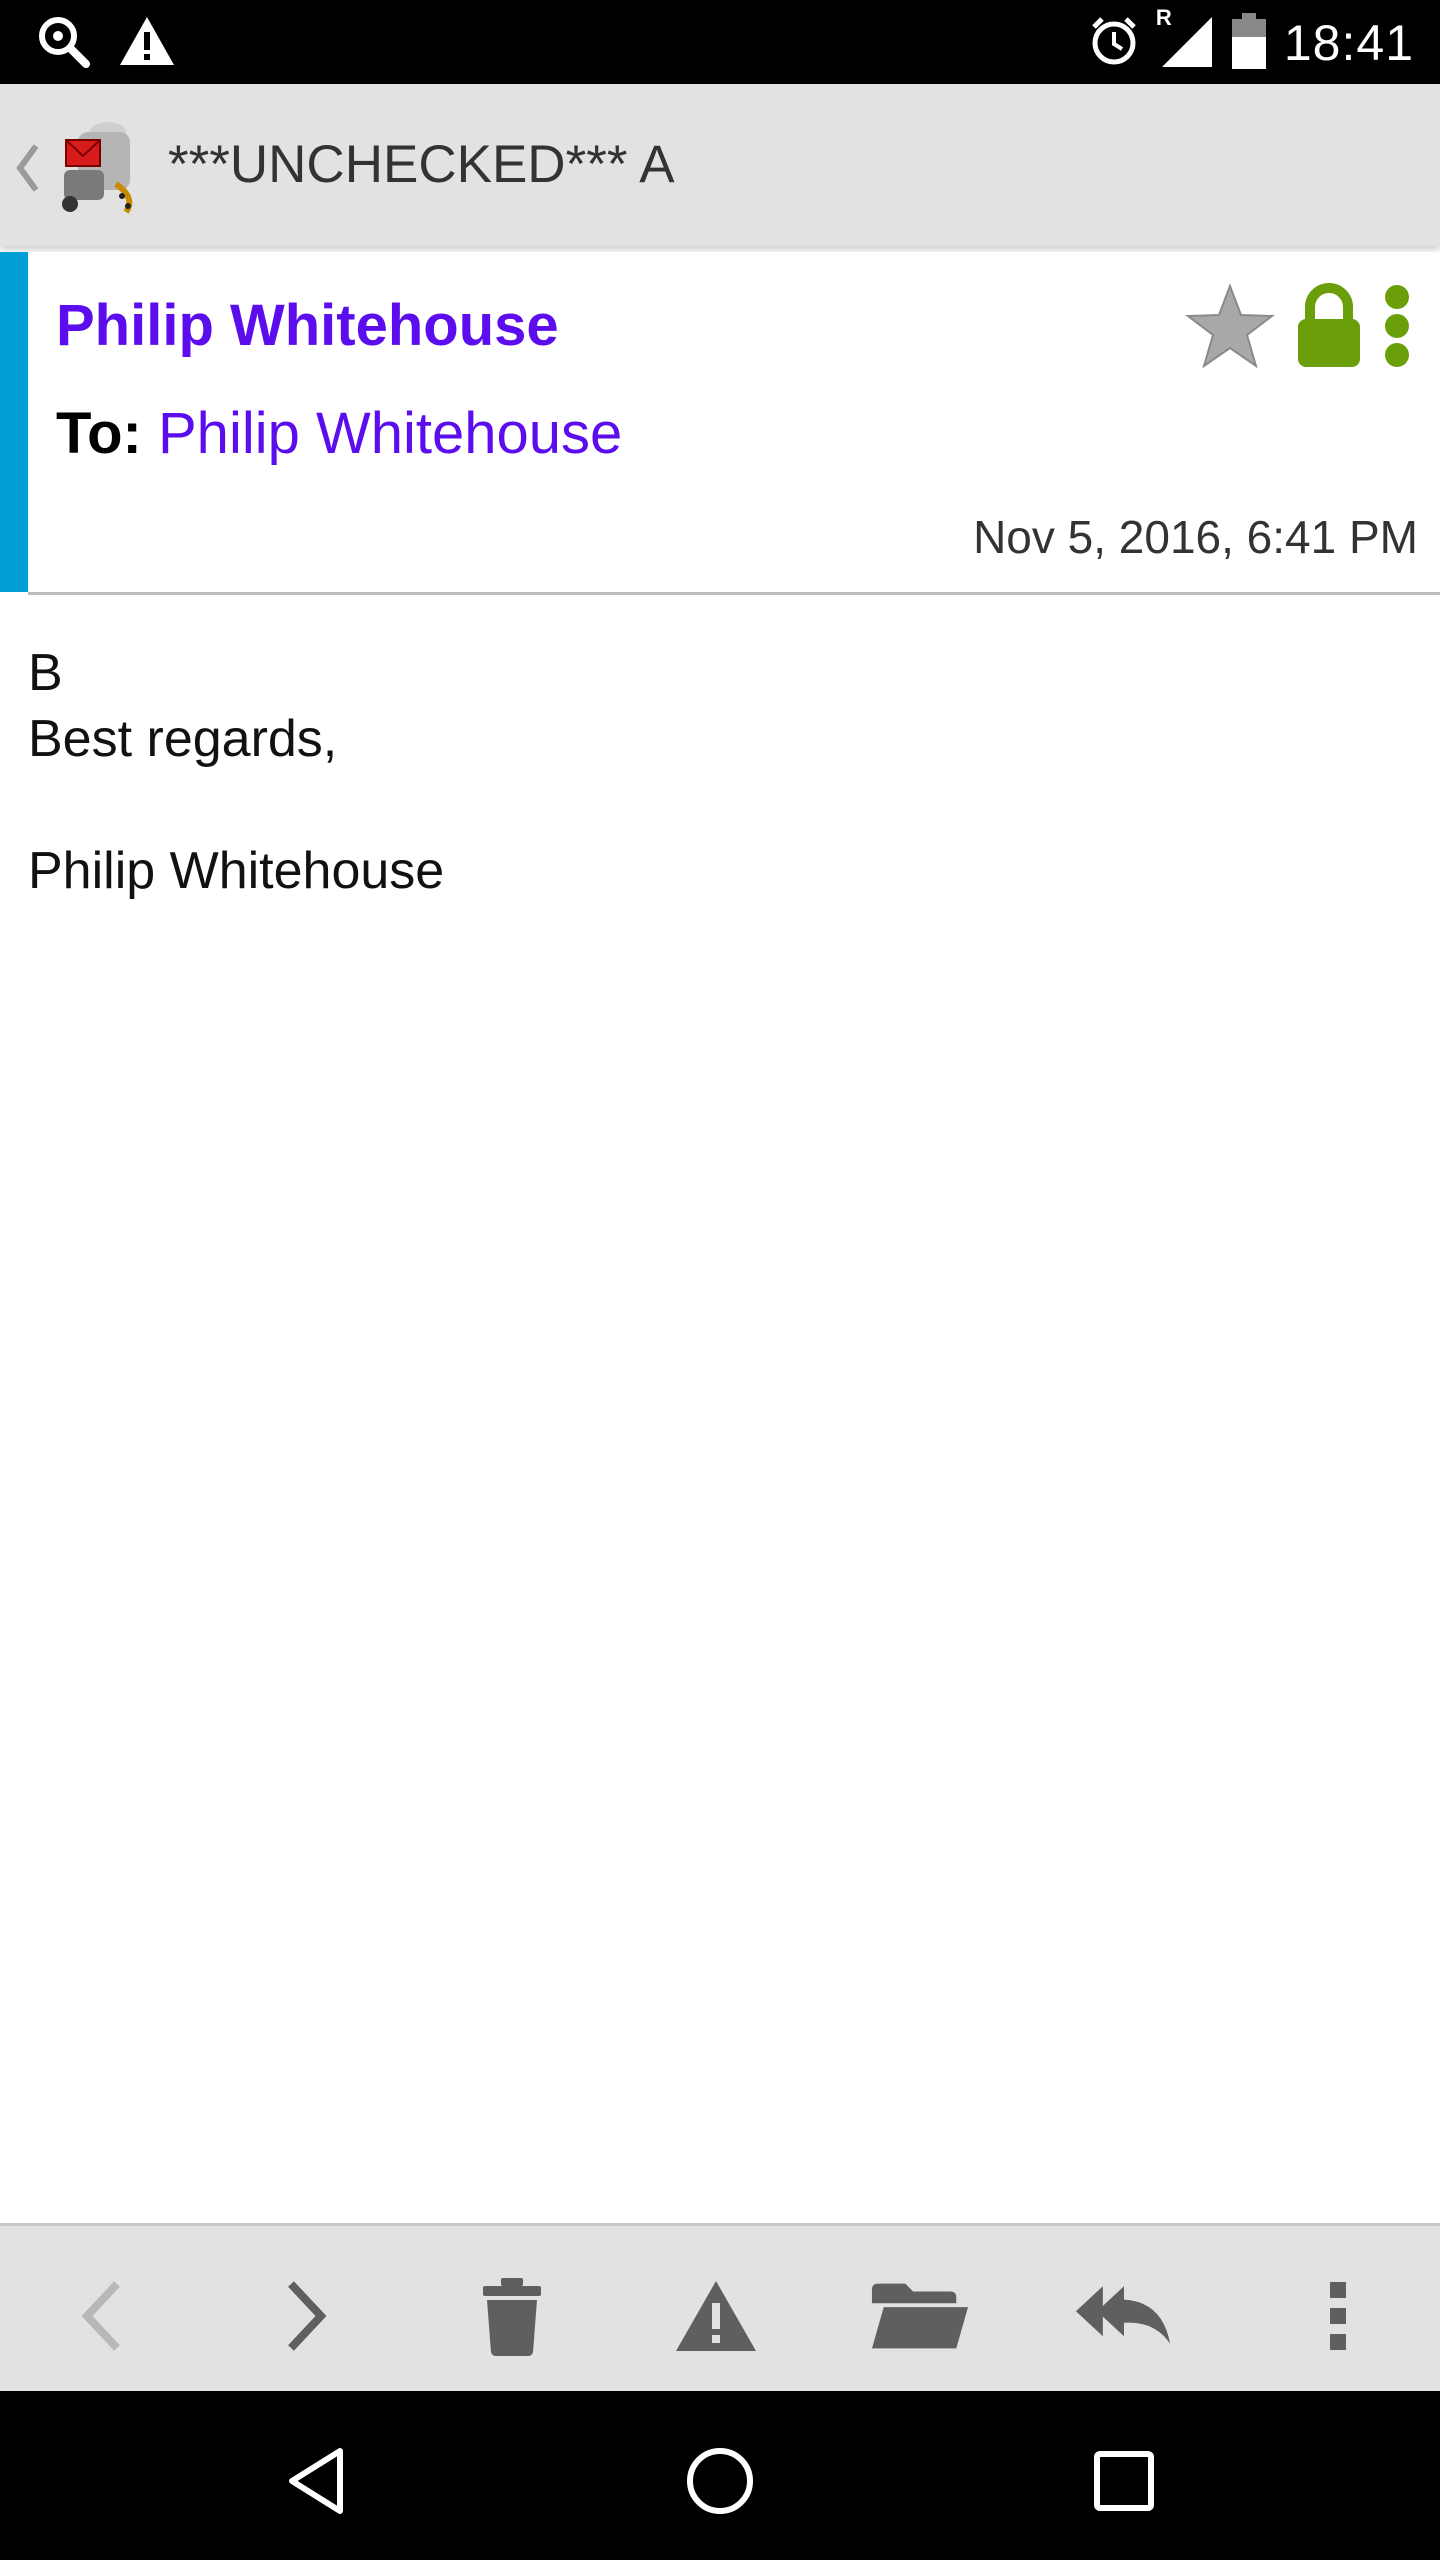 Image resolution: width=1440 pixels, height=2560 pixels. What do you see at coordinates (920, 2316) in the screenshot?
I see `move-folder-icon` at bounding box center [920, 2316].